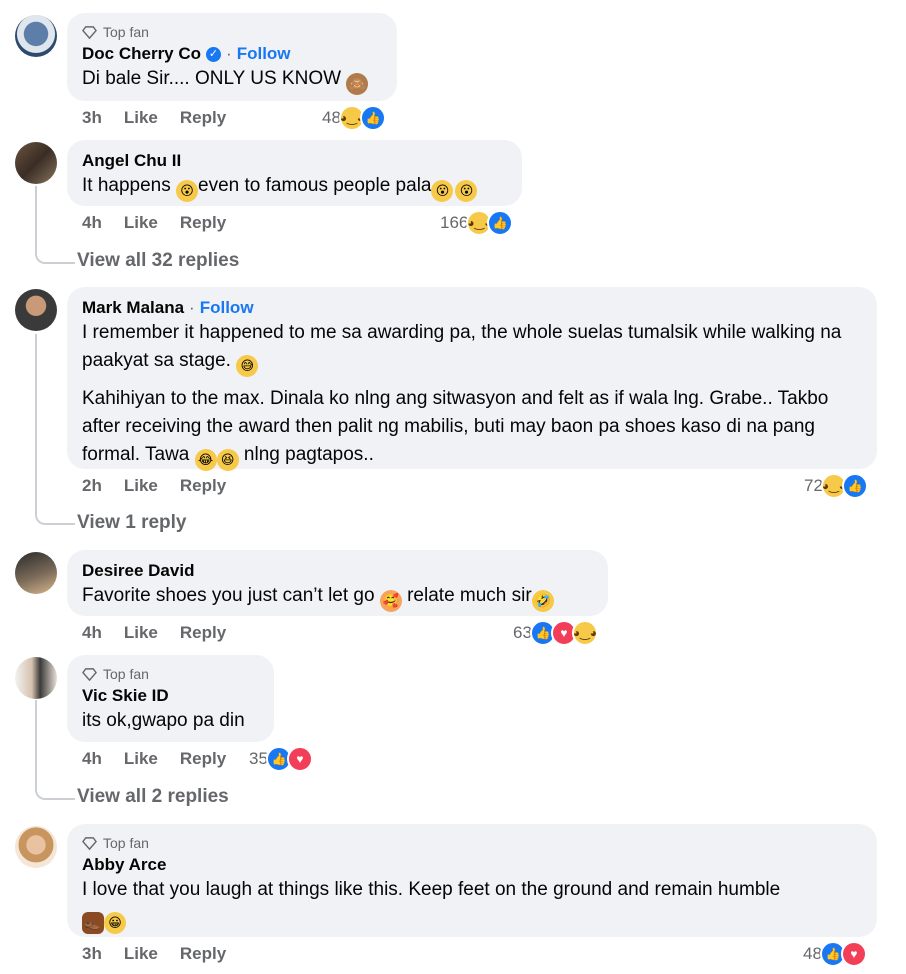 Image resolution: width=906 pixels, height=974 pixels. Describe the element at coordinates (294, 187) in the screenshot. I see `comment-text: It happens 😮 even to famous people pala 😮 😮` at that location.